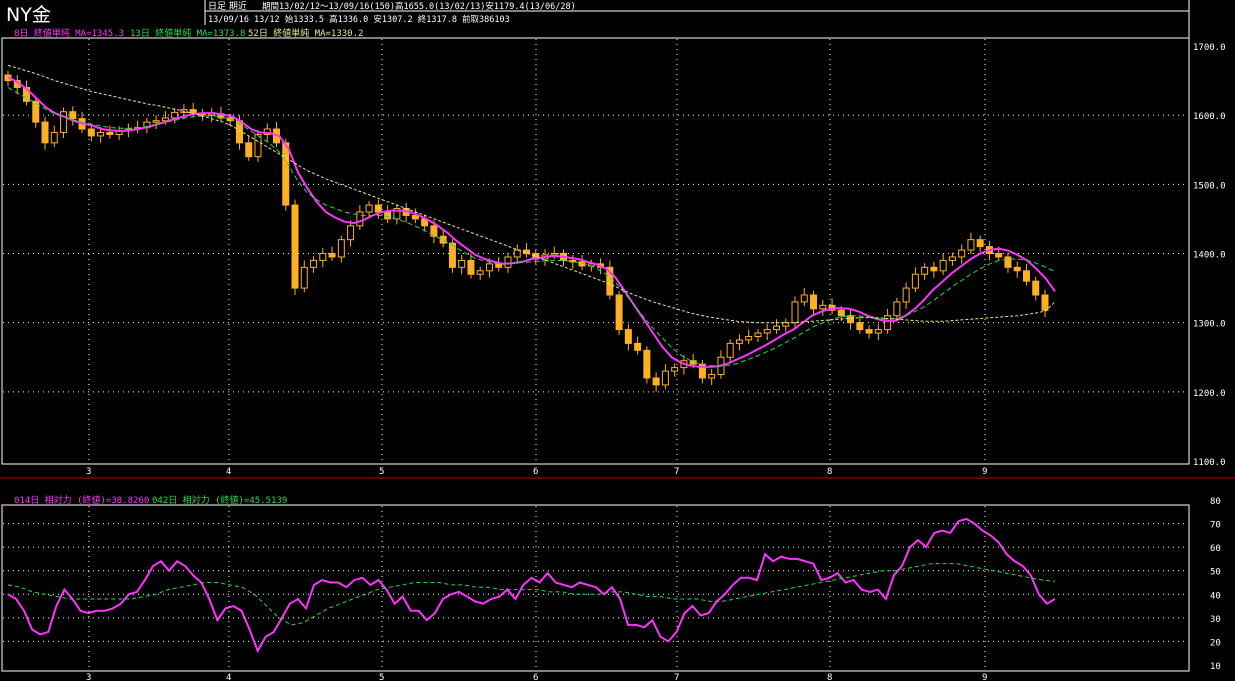 The width and height of the screenshot is (1235, 681). What do you see at coordinates (676, 472) in the screenshot?
I see `price-xtick-label: 7` at bounding box center [676, 472].